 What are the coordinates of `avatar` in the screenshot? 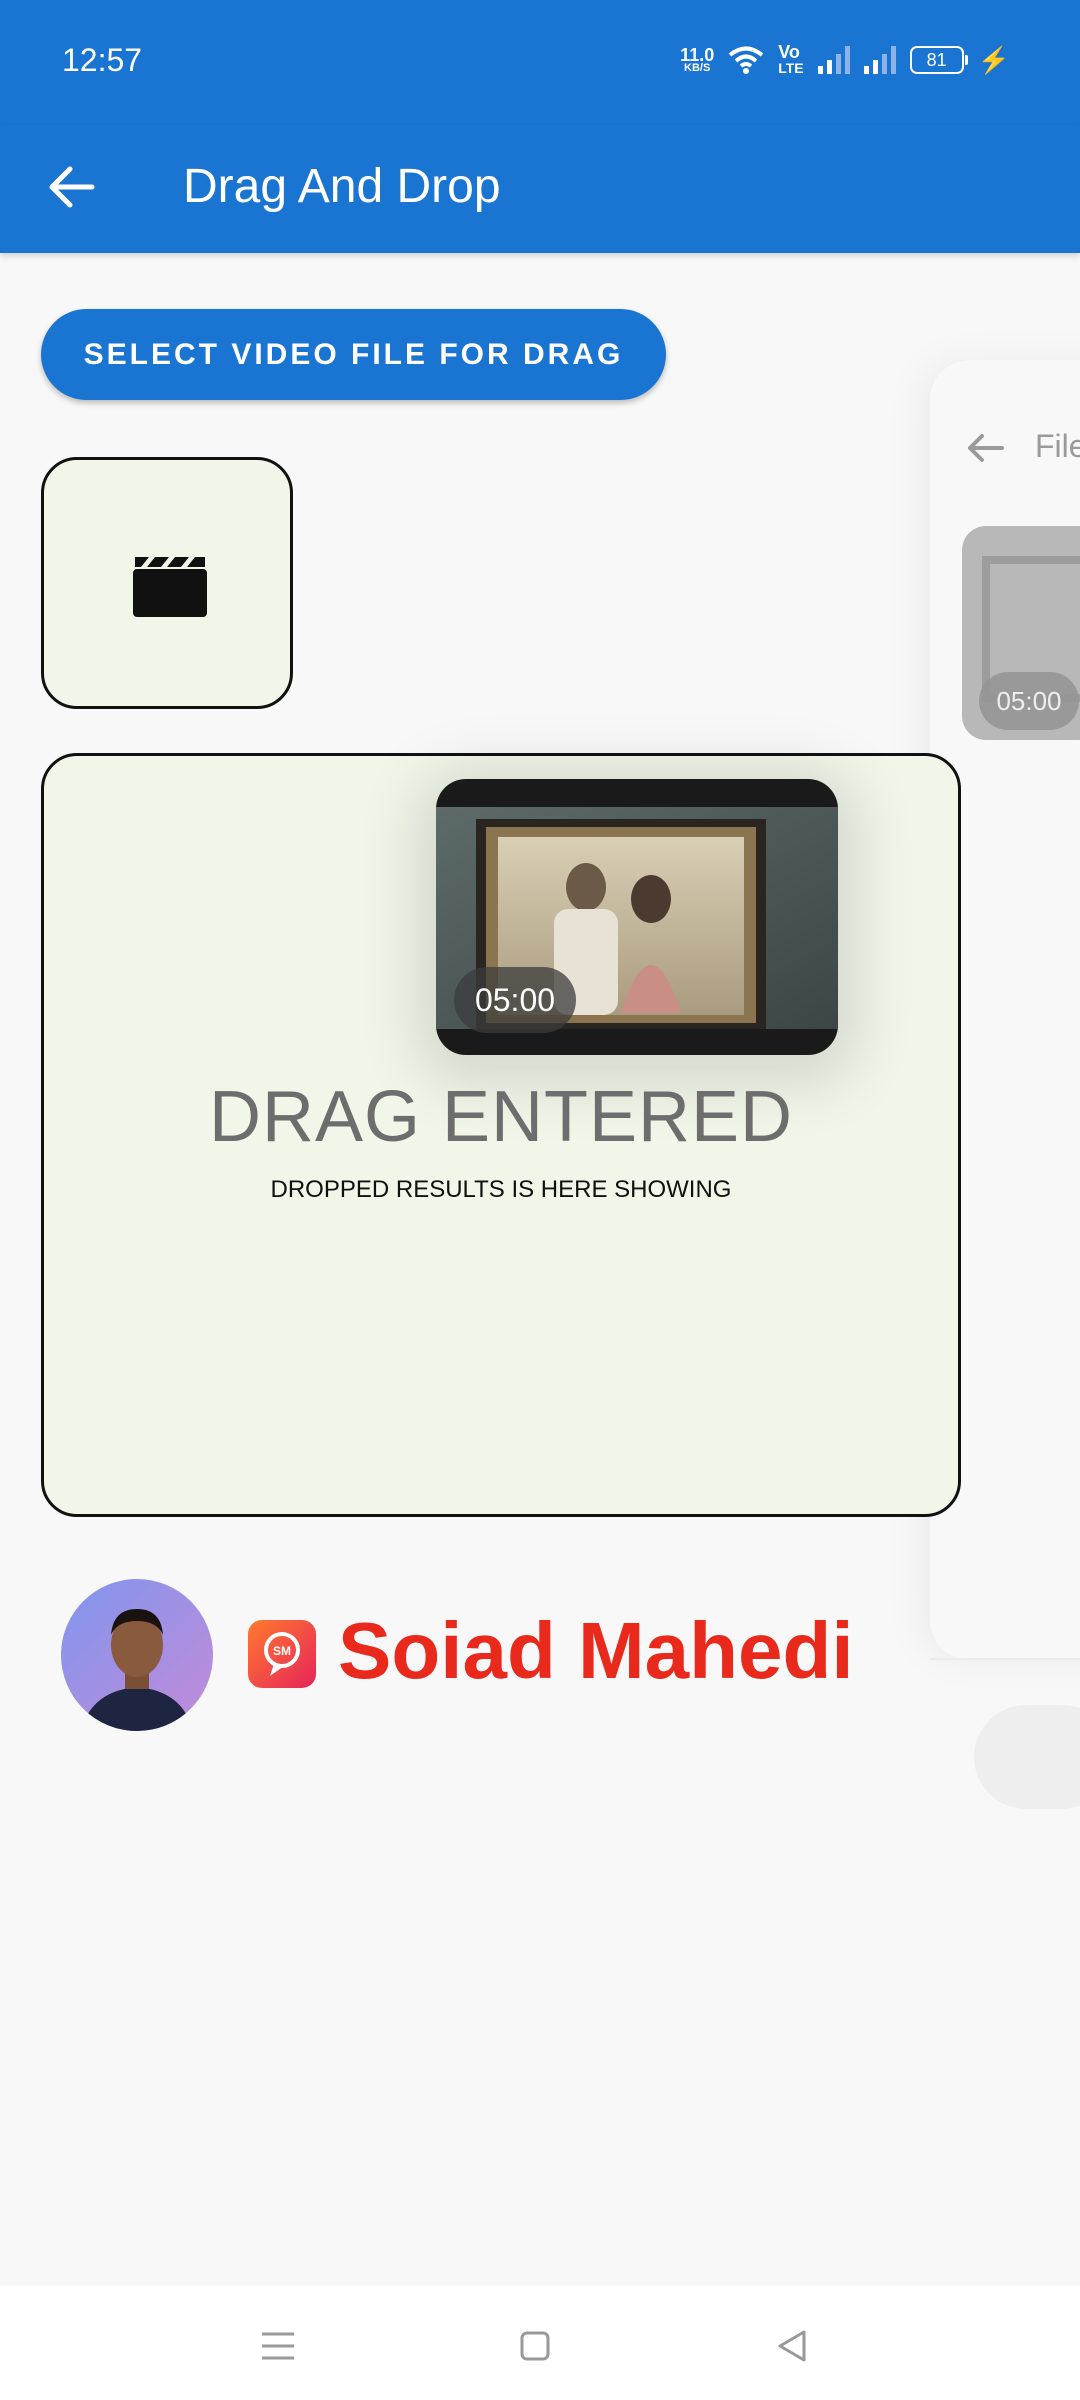 It's located at (137, 1655).